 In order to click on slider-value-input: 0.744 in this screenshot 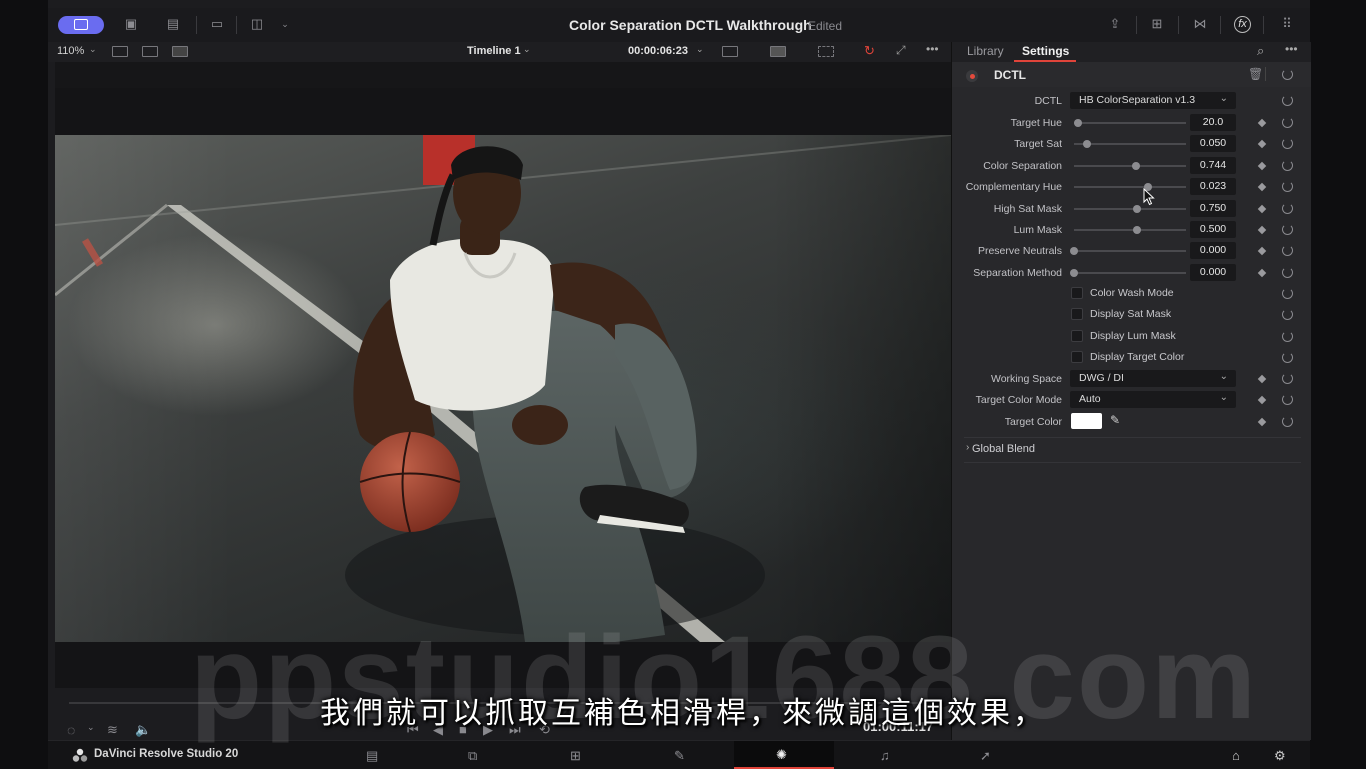, I will do `click(1213, 165)`.